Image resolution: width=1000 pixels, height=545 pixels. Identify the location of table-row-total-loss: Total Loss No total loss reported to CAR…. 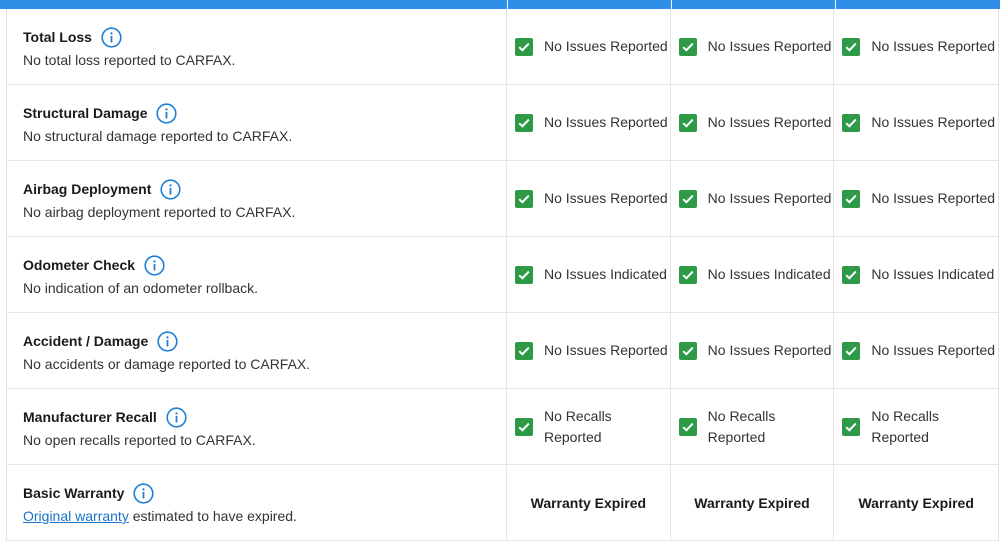
(502, 47).